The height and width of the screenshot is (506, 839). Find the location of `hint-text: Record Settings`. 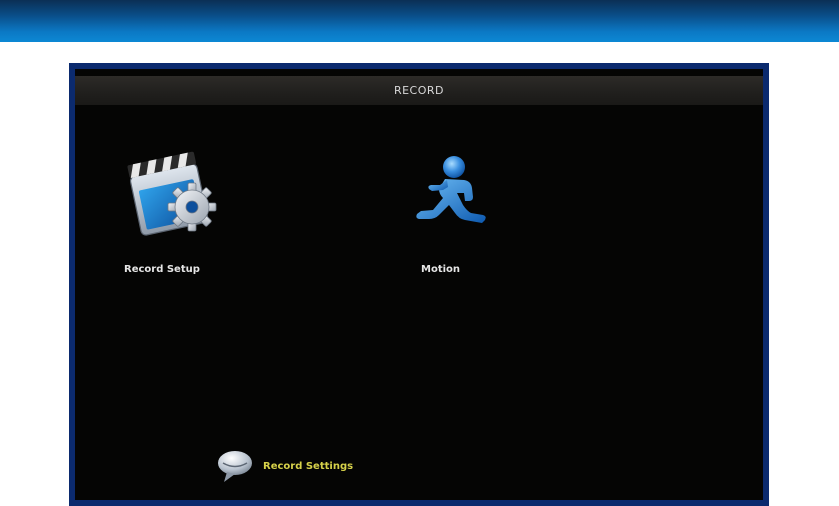

hint-text: Record Settings is located at coordinates (308, 466).